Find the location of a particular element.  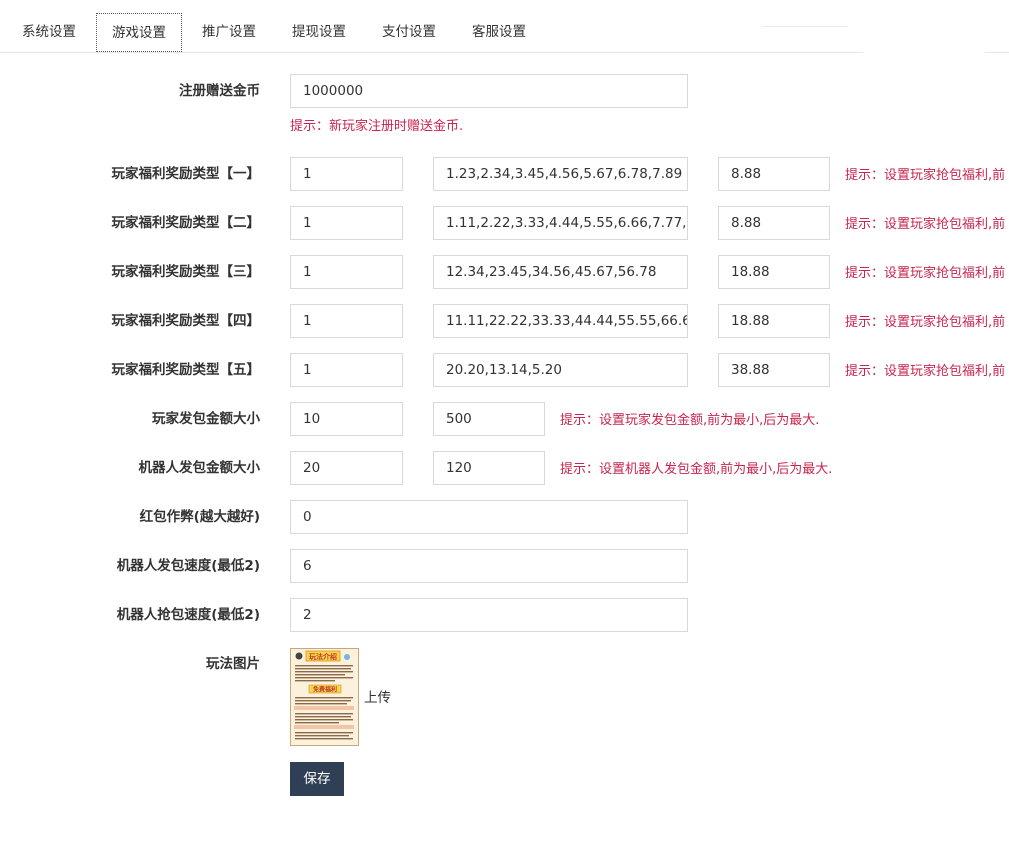

play-image-title: 玩法介绍 is located at coordinates (323, 656).